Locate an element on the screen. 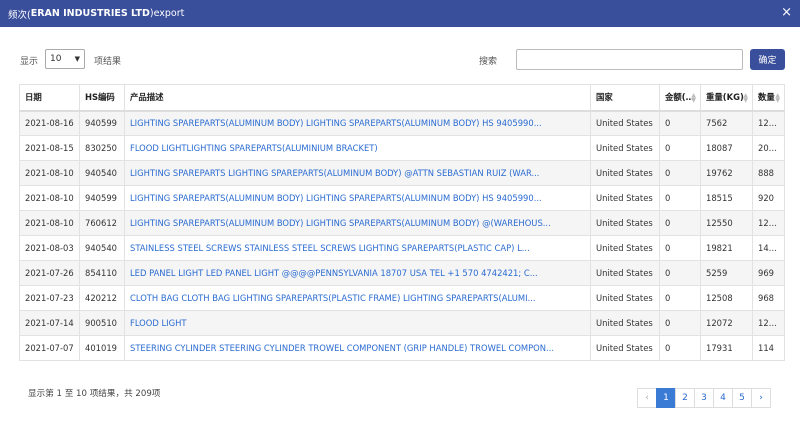 The image size is (800, 424). page-button-3: 3 is located at coordinates (704, 398).